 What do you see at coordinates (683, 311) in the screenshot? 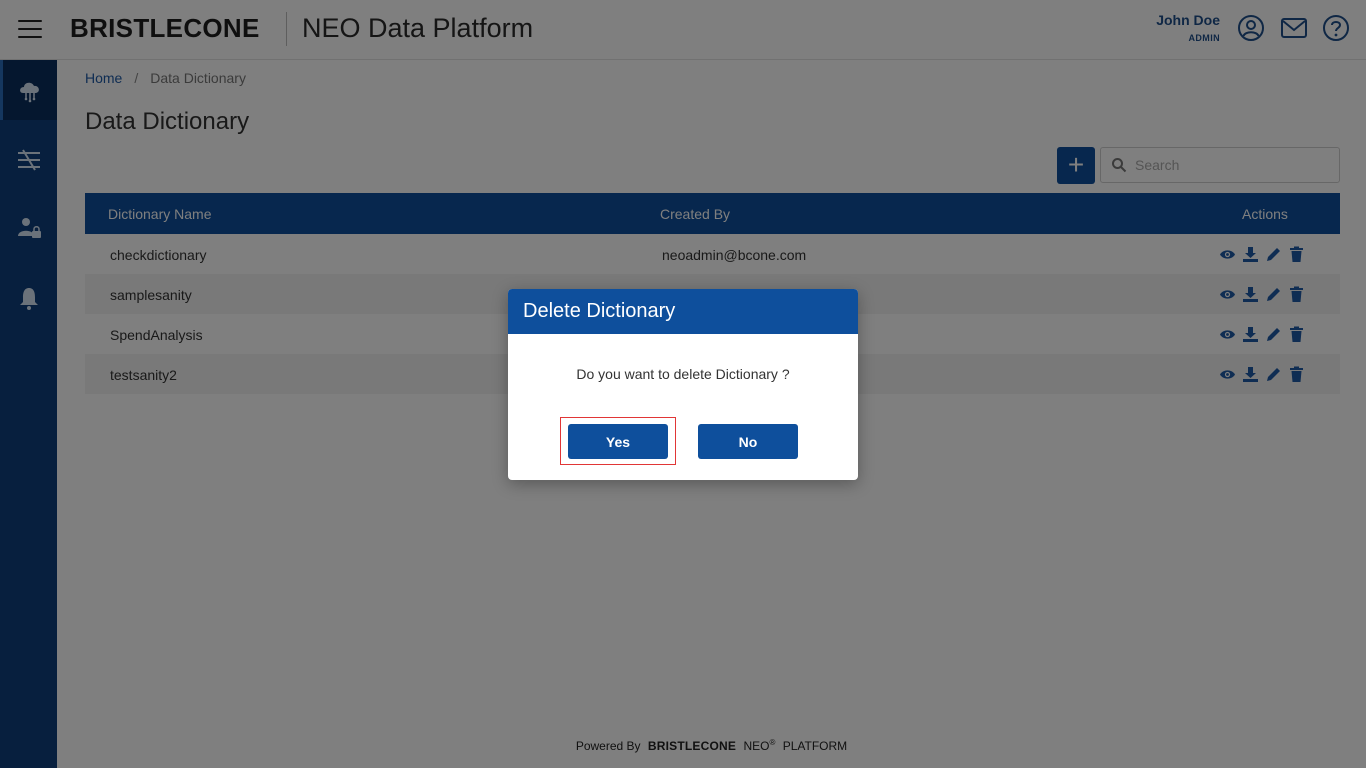
I see `dialog-title: Delete Dictionary` at bounding box center [683, 311].